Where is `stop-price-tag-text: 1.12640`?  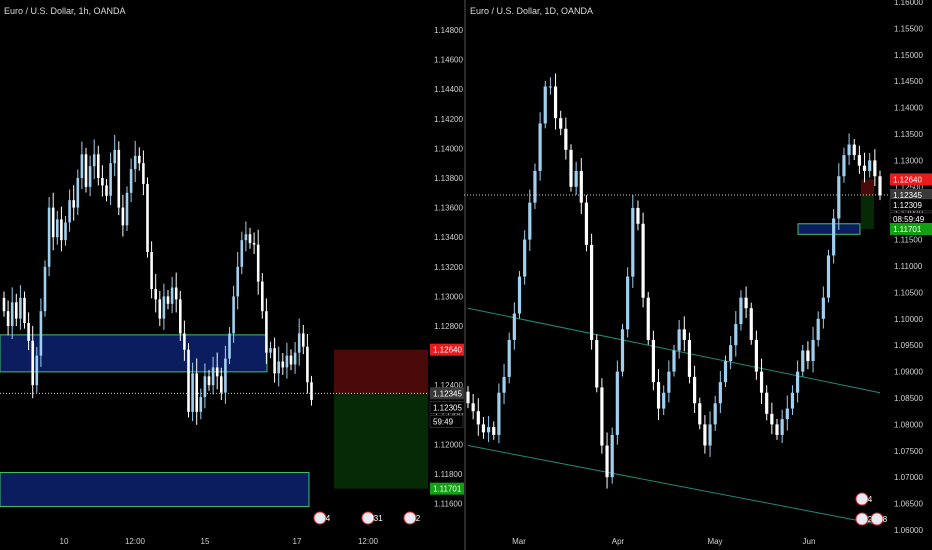
stop-price-tag-text: 1.12640 is located at coordinates (447, 350).